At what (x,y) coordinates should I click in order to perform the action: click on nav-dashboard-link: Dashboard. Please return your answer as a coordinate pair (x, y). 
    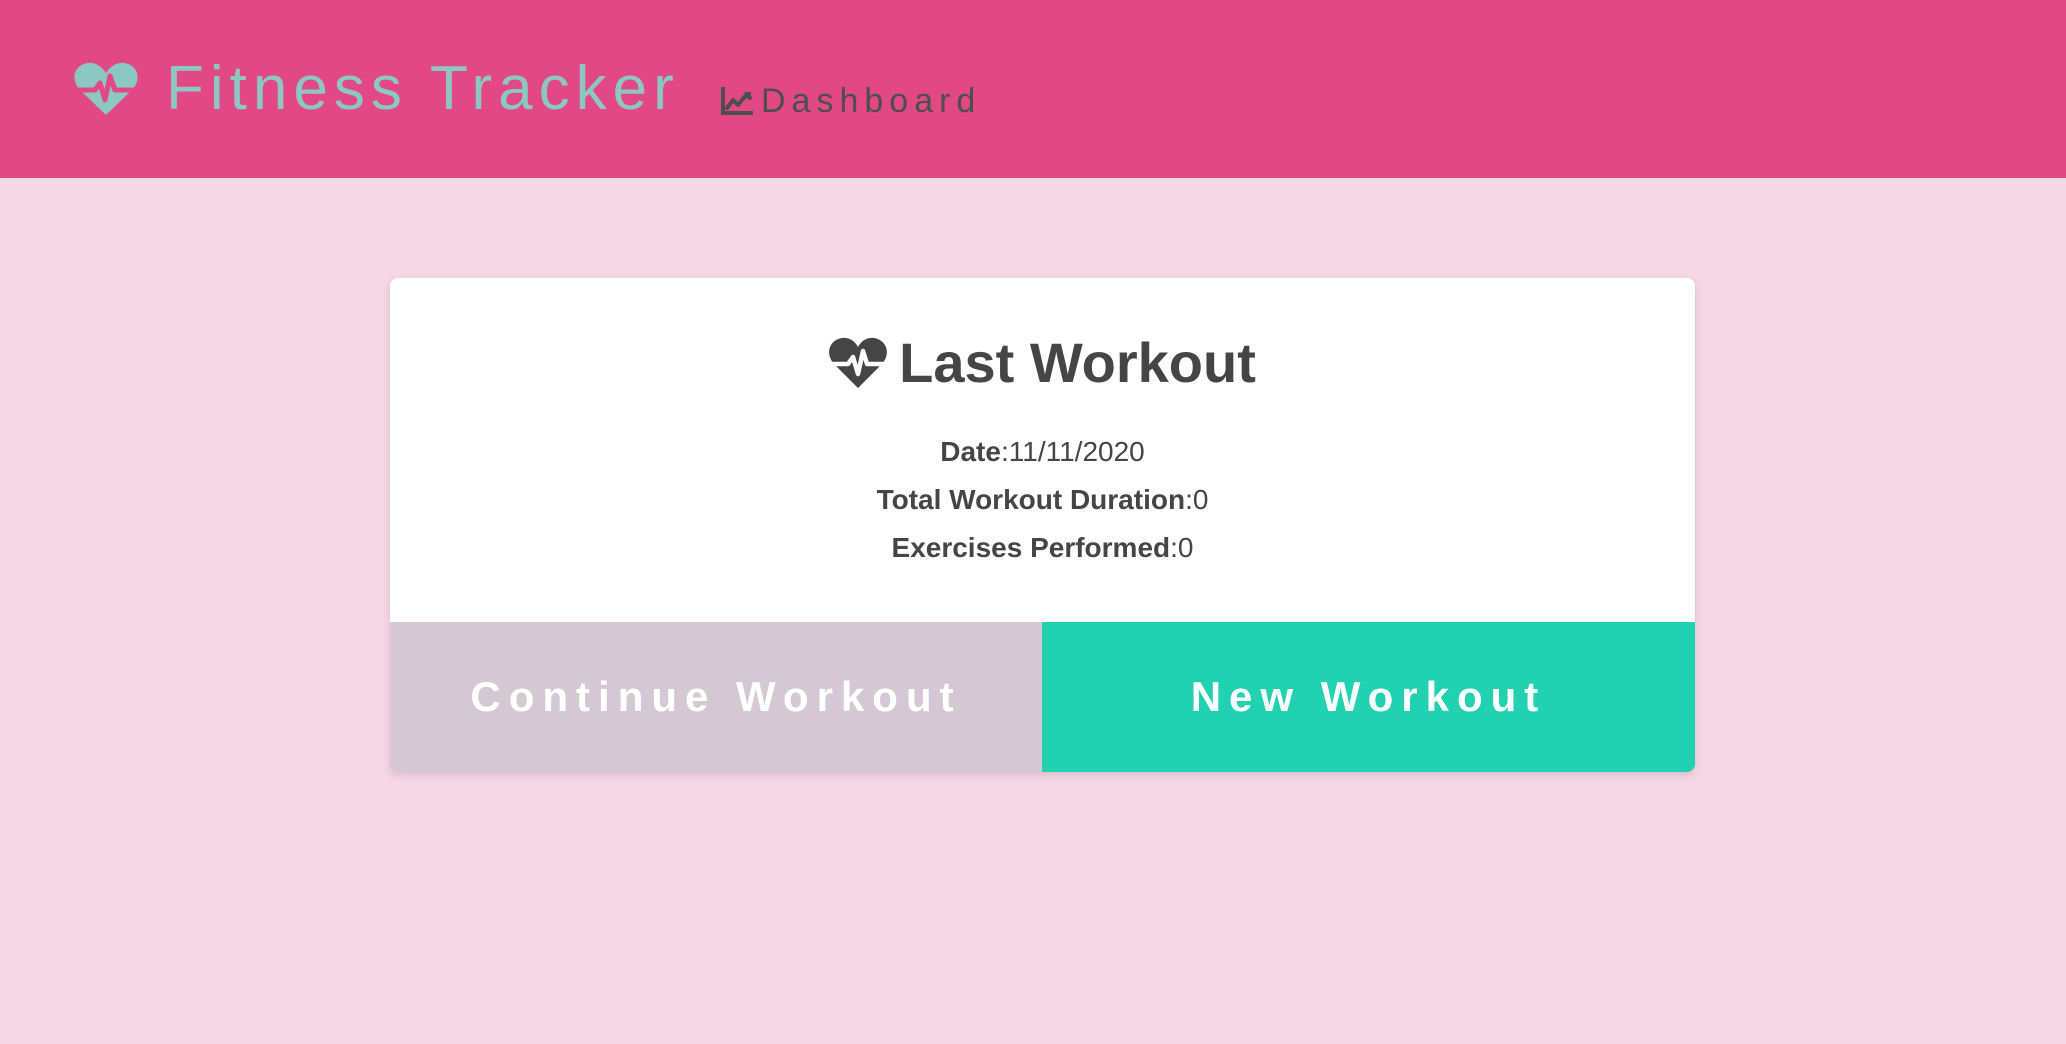
    Looking at the image, I should click on (850, 101).